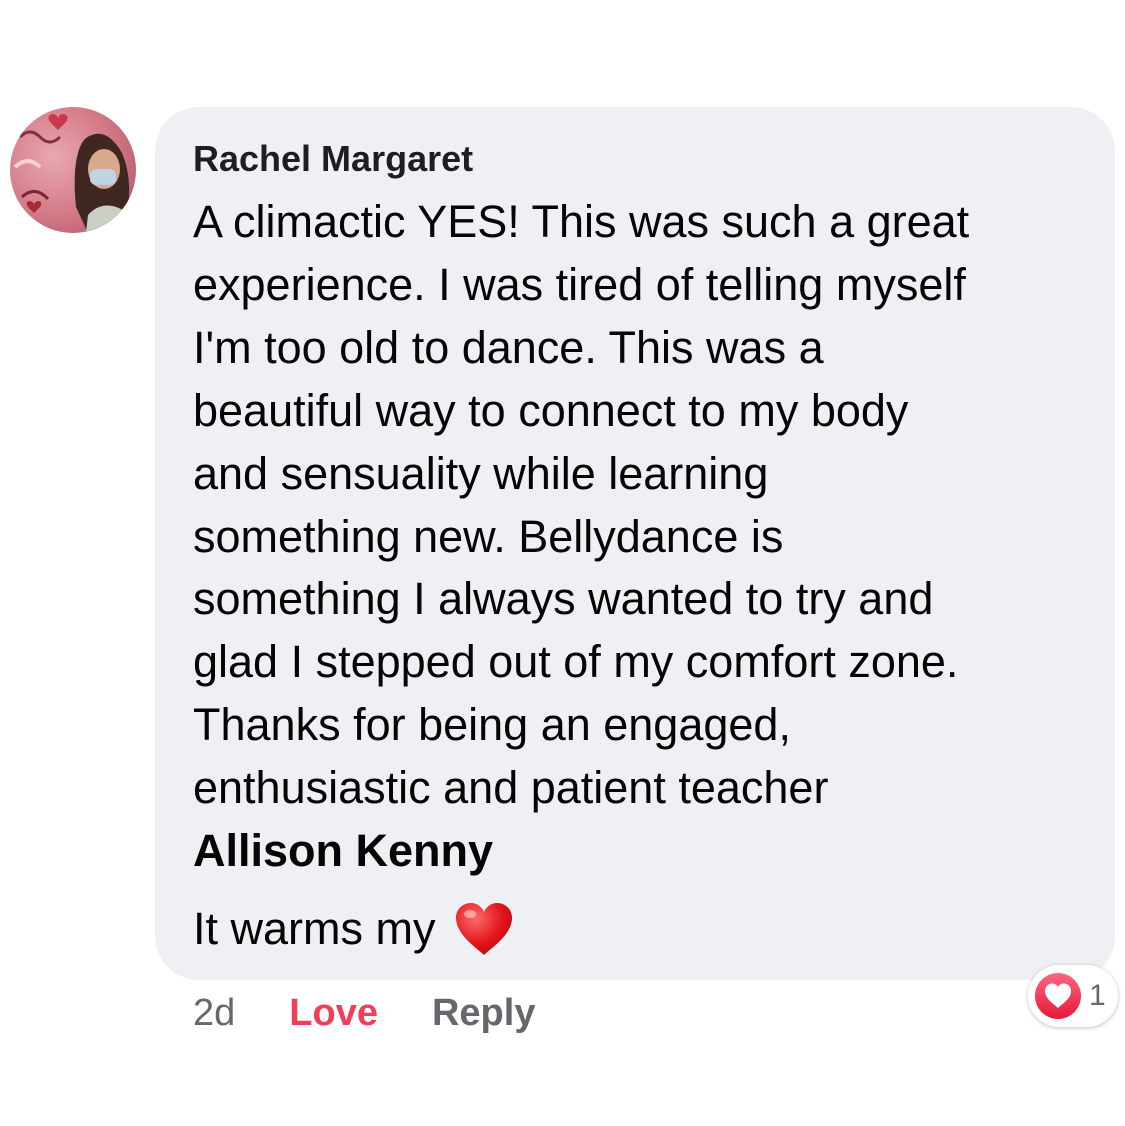 This screenshot has height=1126, width=1125. I want to click on comment-author: Rachel Margaret, so click(639, 159).